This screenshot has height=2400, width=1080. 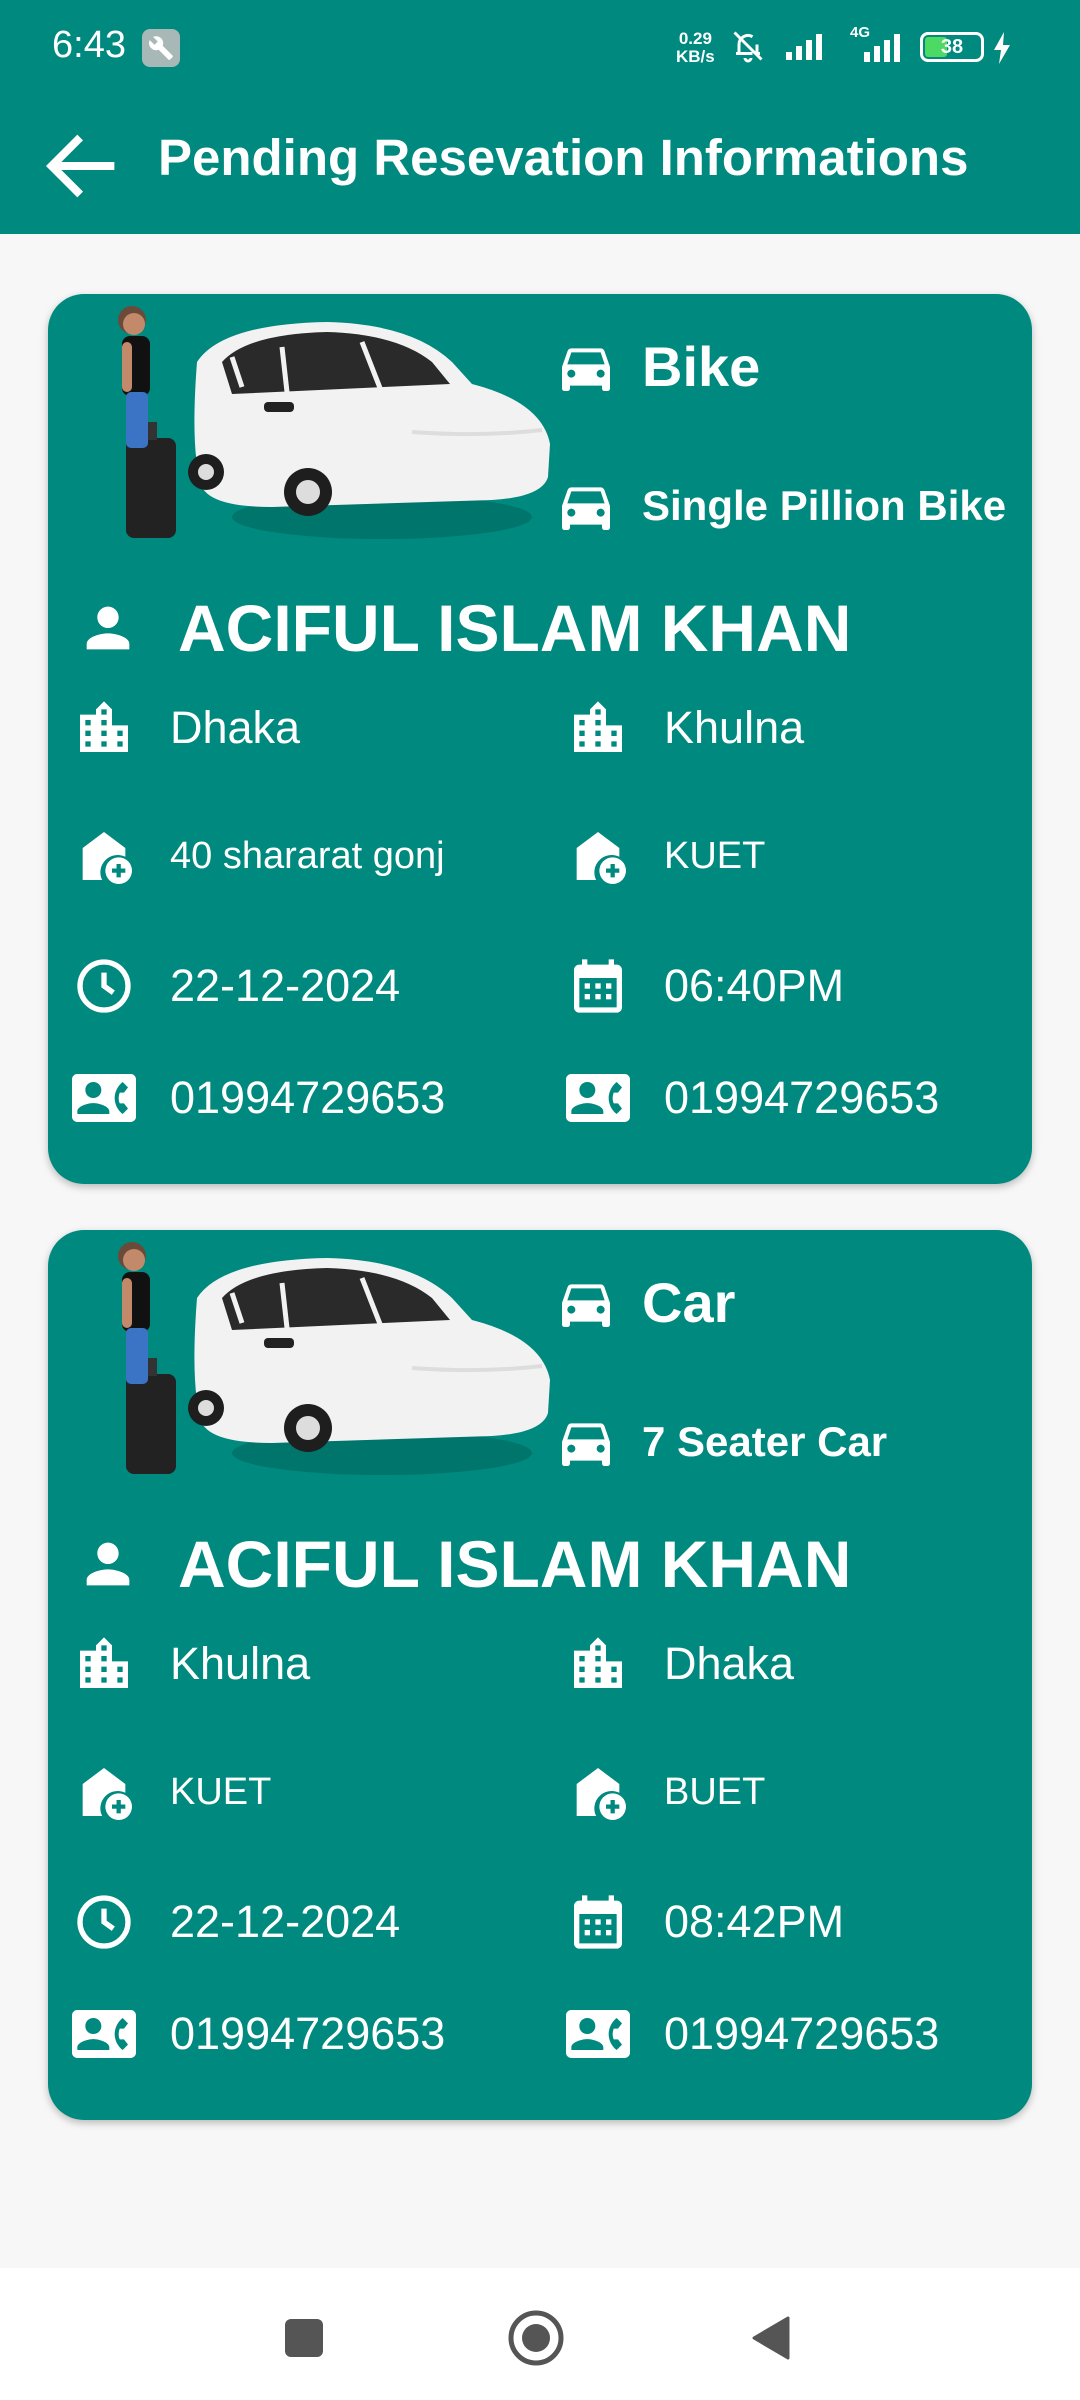 I want to click on time-row: 06:40PM, so click(x=705, y=986).